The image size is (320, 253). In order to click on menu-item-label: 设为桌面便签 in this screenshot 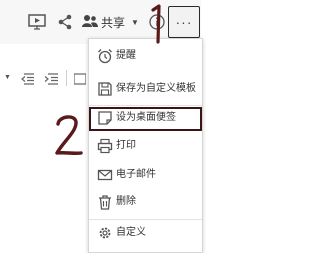, I will do `click(146, 117)`.